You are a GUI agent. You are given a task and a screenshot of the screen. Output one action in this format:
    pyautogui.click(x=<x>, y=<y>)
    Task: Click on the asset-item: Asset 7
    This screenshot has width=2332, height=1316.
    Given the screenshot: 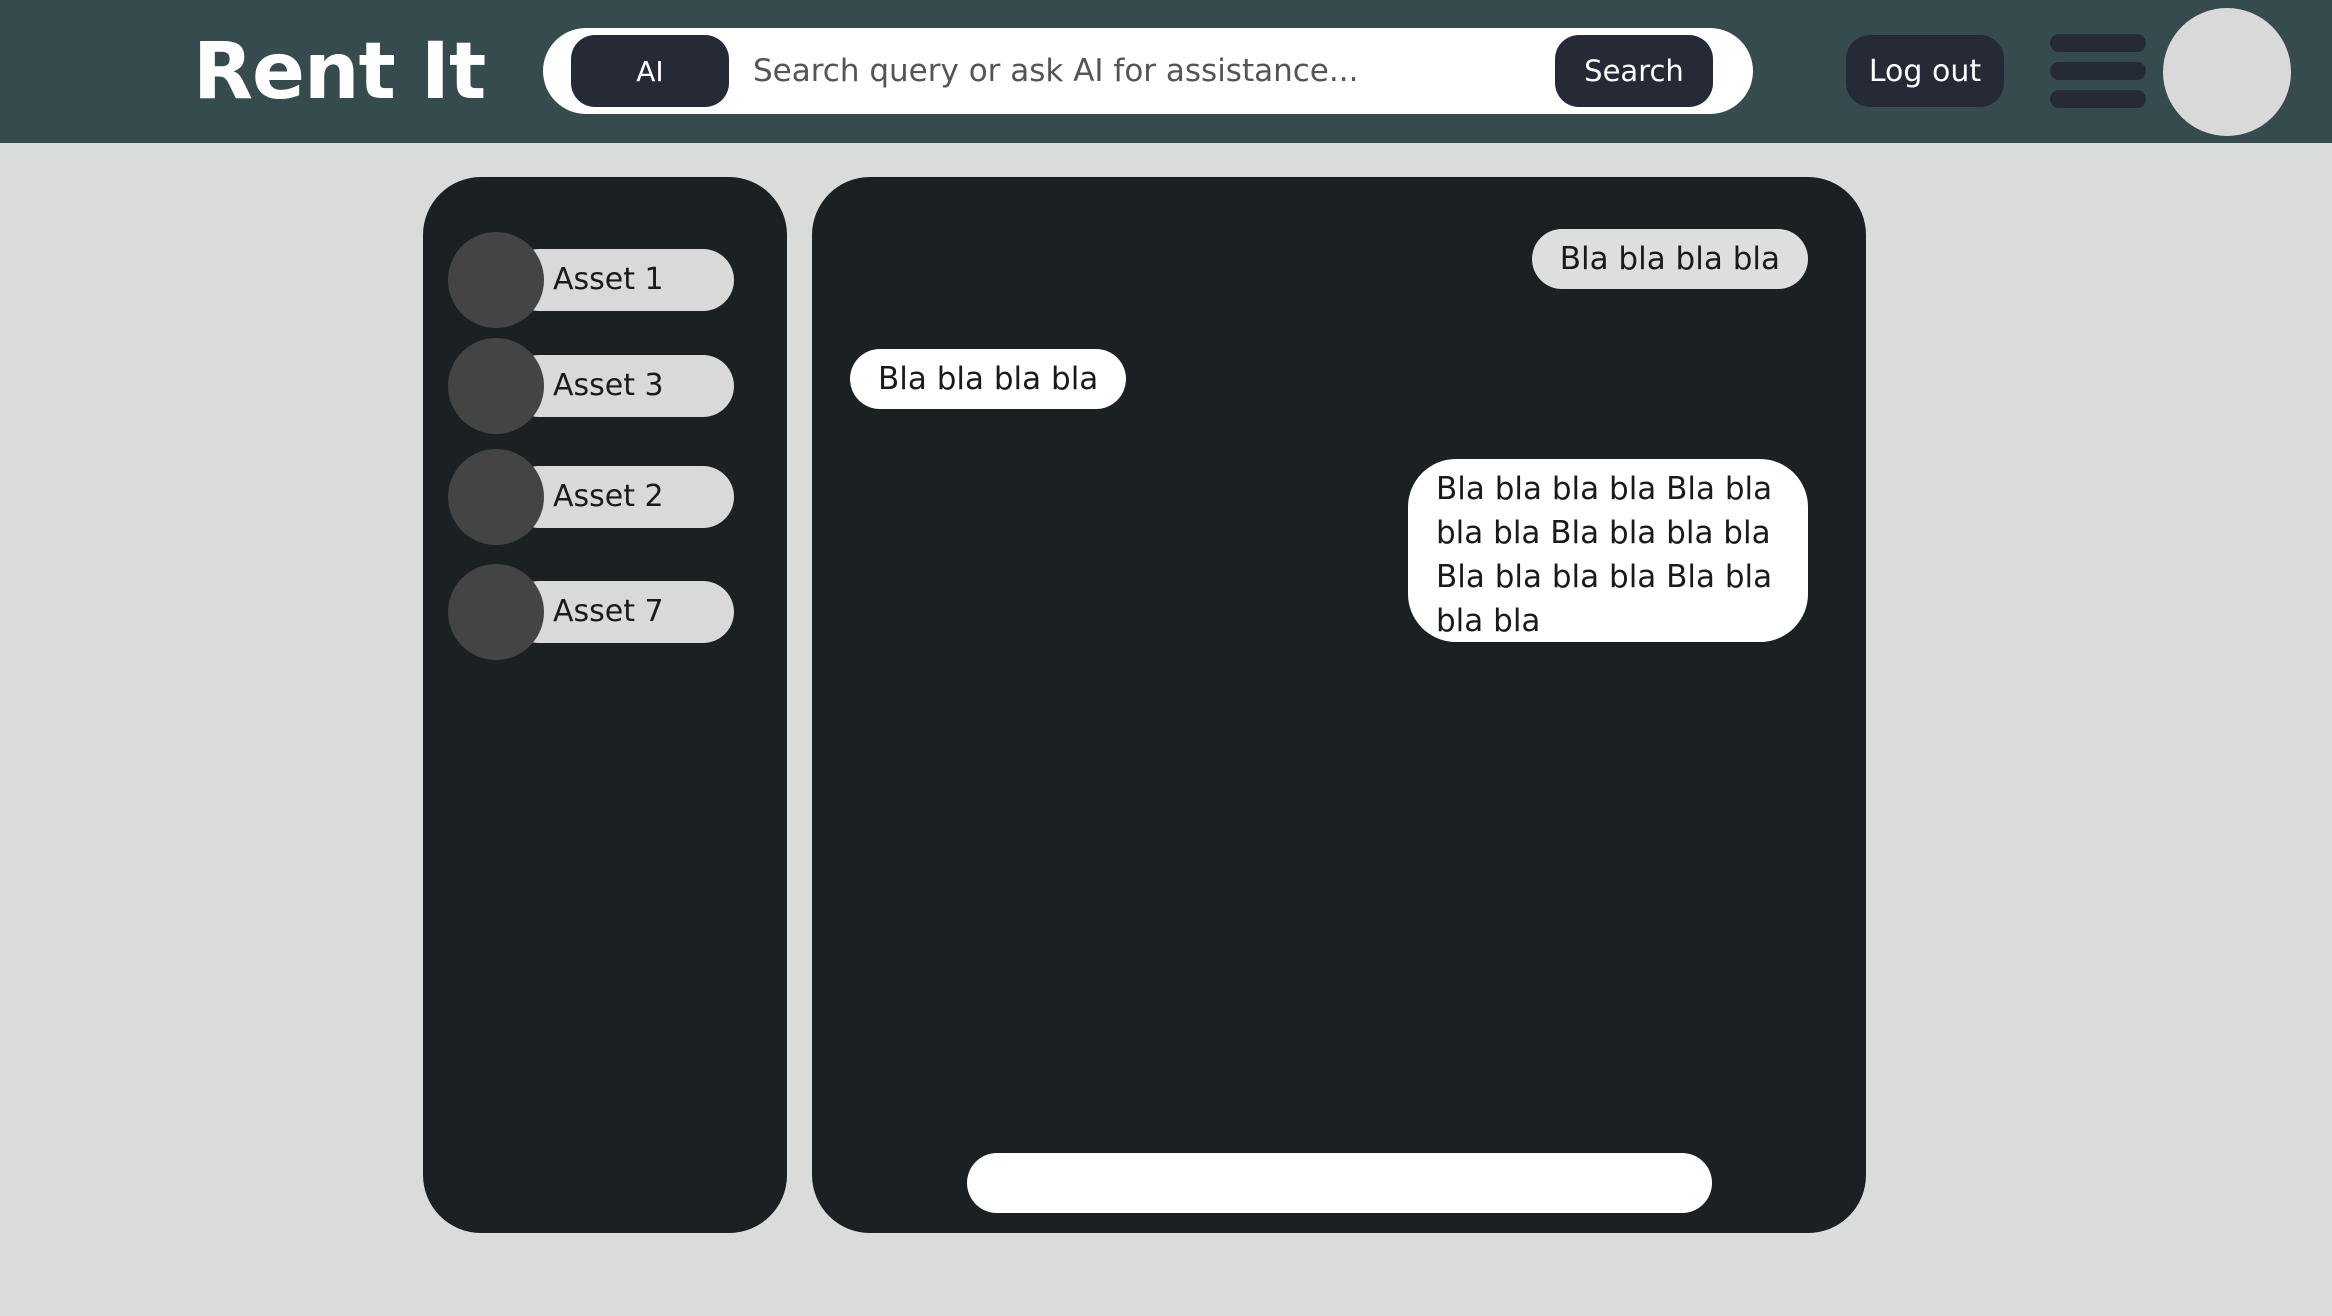 What is the action you would take?
    pyautogui.click(x=591, y=612)
    